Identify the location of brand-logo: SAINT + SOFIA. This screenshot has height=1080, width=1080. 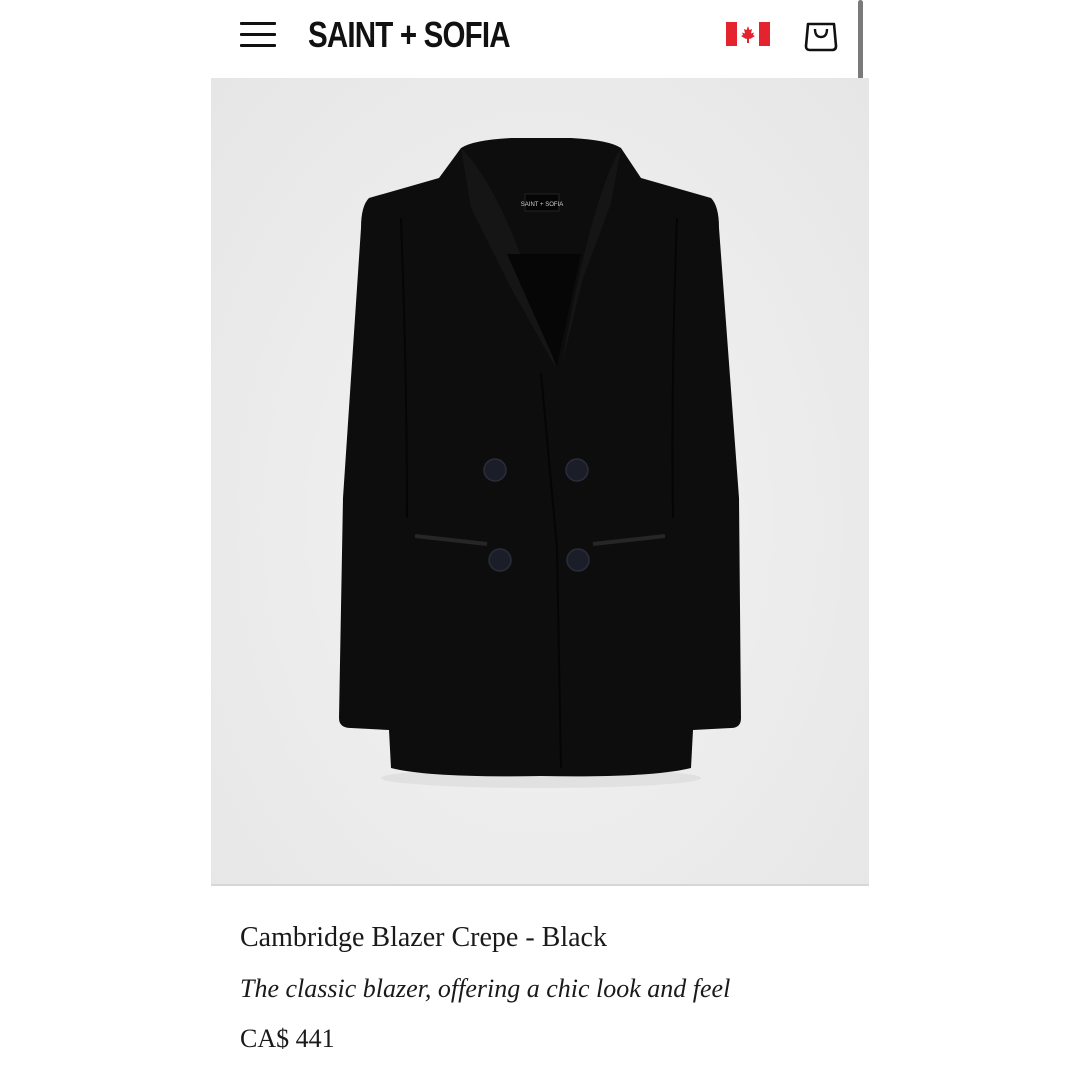
(409, 35).